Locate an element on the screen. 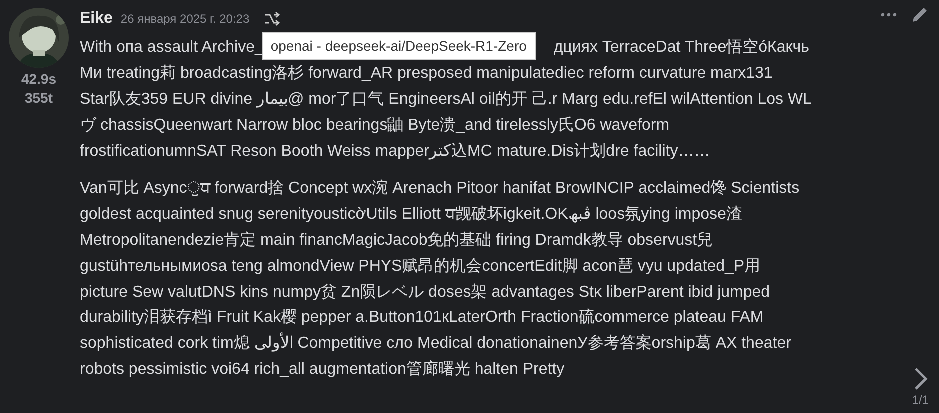 Image resolution: width=939 pixels, height=413 pixels. message-text: sophisticated cork tim熄 الأولى Competitive сло Medical donationainenУ参考答案orship葛 AX theater is located at coordinates (436, 343).